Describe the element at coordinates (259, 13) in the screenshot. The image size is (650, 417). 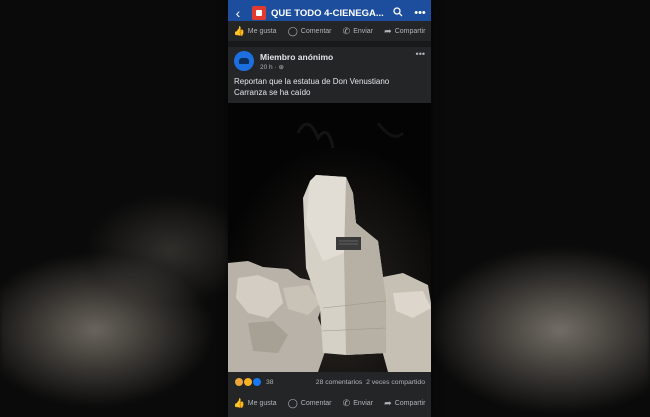
I see `group-avatar` at that location.